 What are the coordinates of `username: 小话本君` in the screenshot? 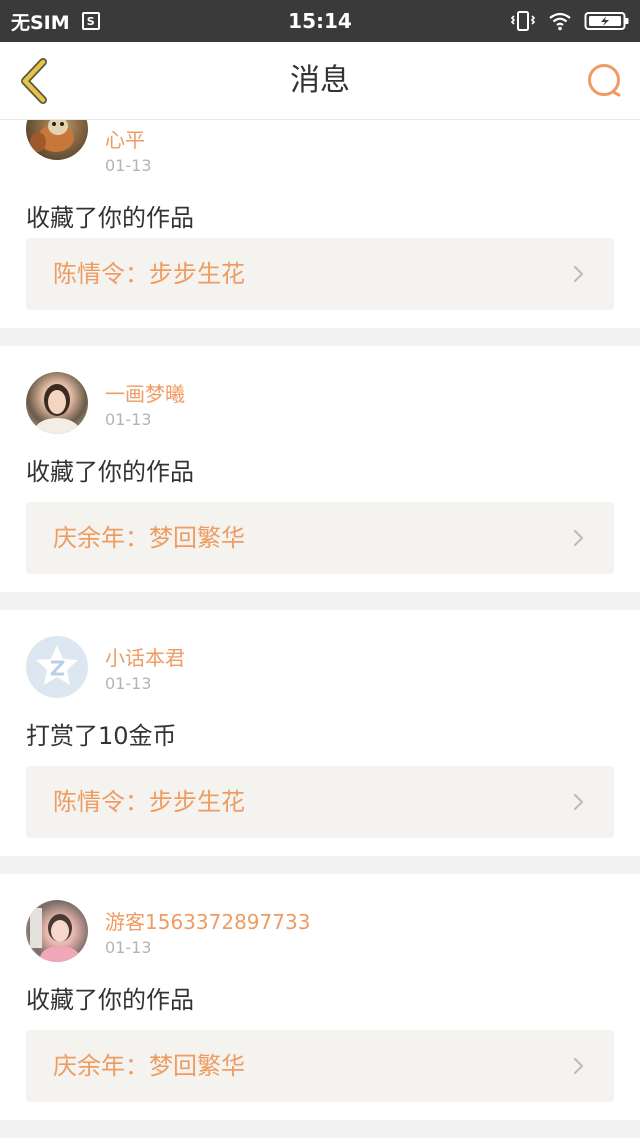 It's located at (145, 656).